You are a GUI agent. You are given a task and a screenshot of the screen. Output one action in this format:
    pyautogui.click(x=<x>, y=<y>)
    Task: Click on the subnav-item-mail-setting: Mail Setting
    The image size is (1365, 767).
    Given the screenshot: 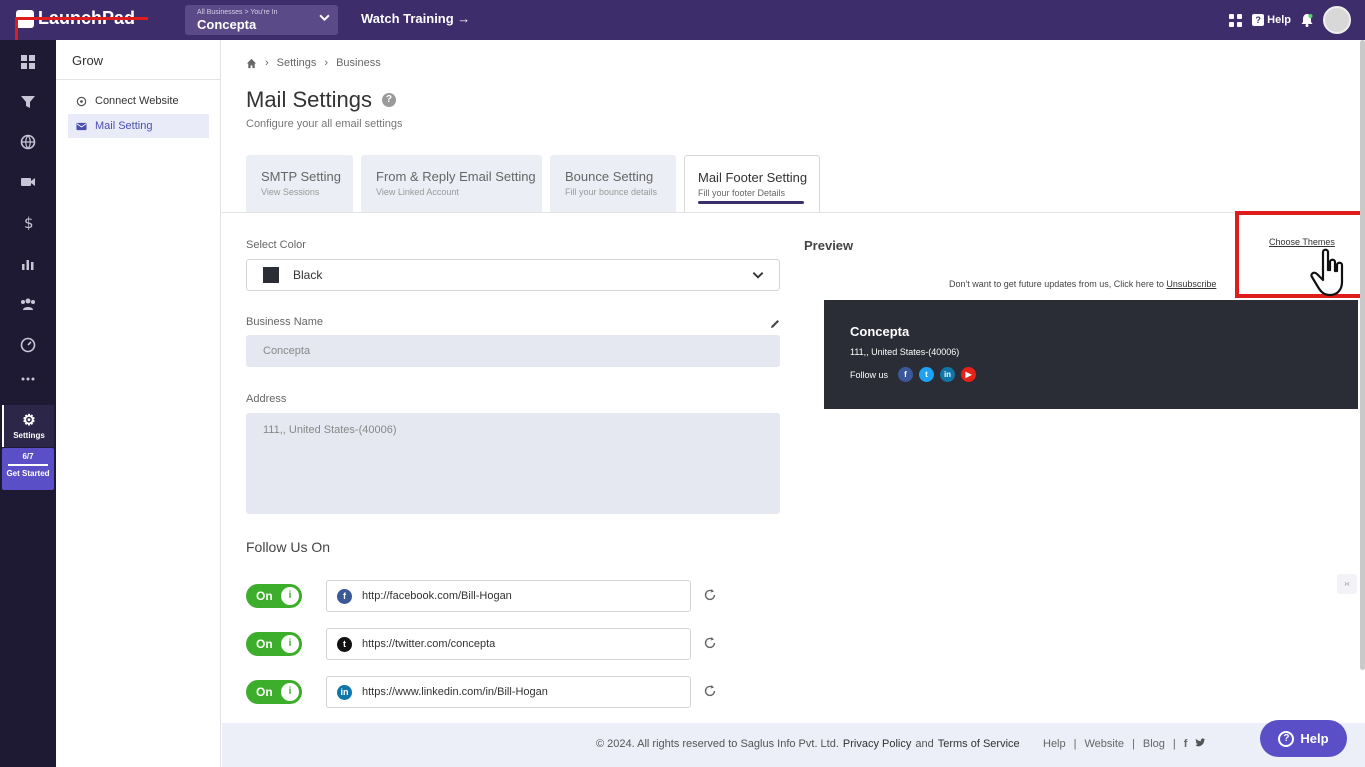 What is the action you would take?
    pyautogui.click(x=138, y=126)
    